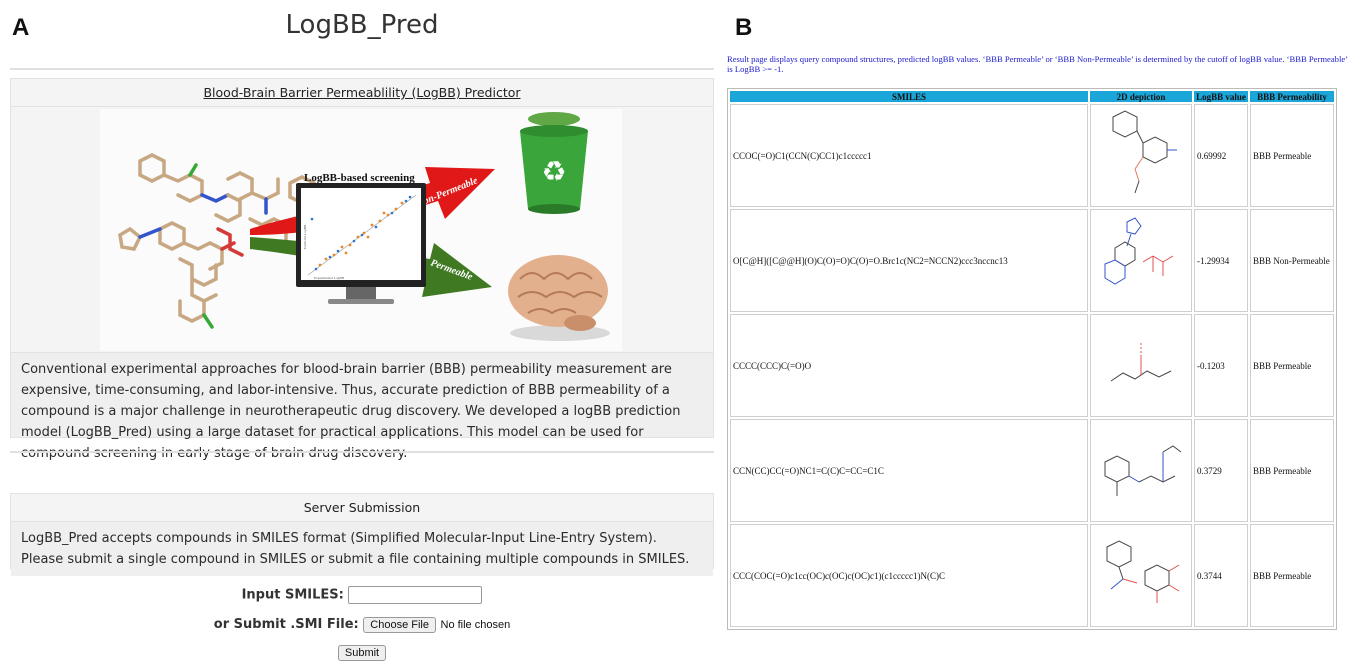  Describe the element at coordinates (362, 508) in the screenshot. I see `submission-heading: Server Submission` at that location.